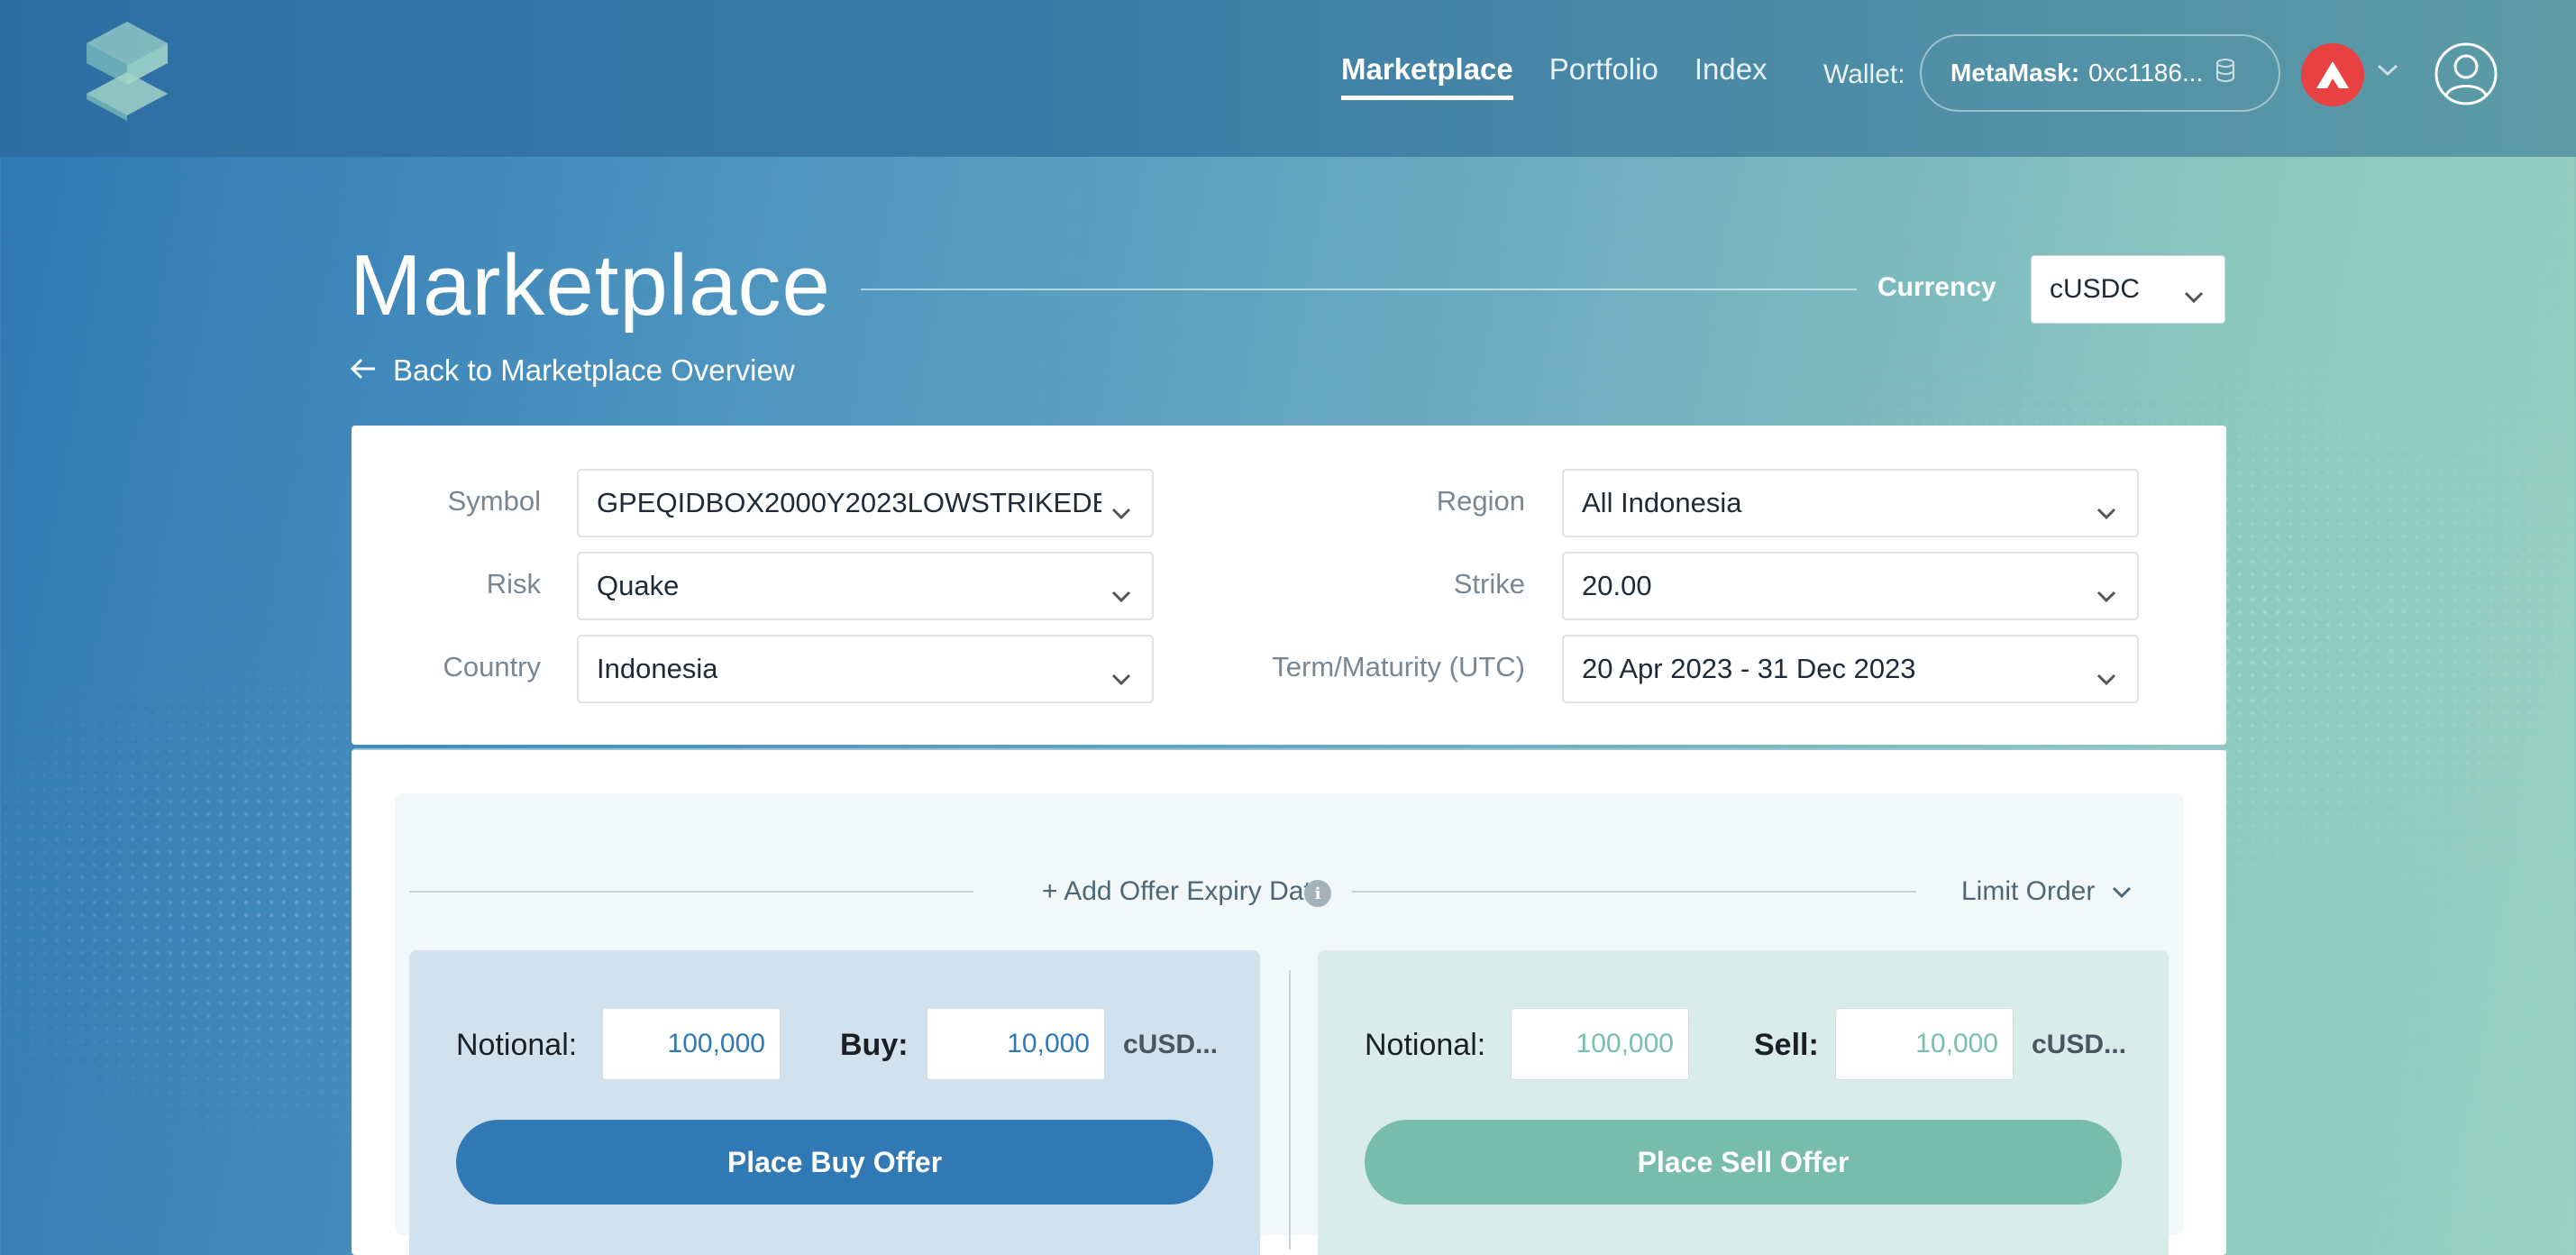 This screenshot has height=1255, width=2576. What do you see at coordinates (638, 585) in the screenshot?
I see `risk-value: Quake` at bounding box center [638, 585].